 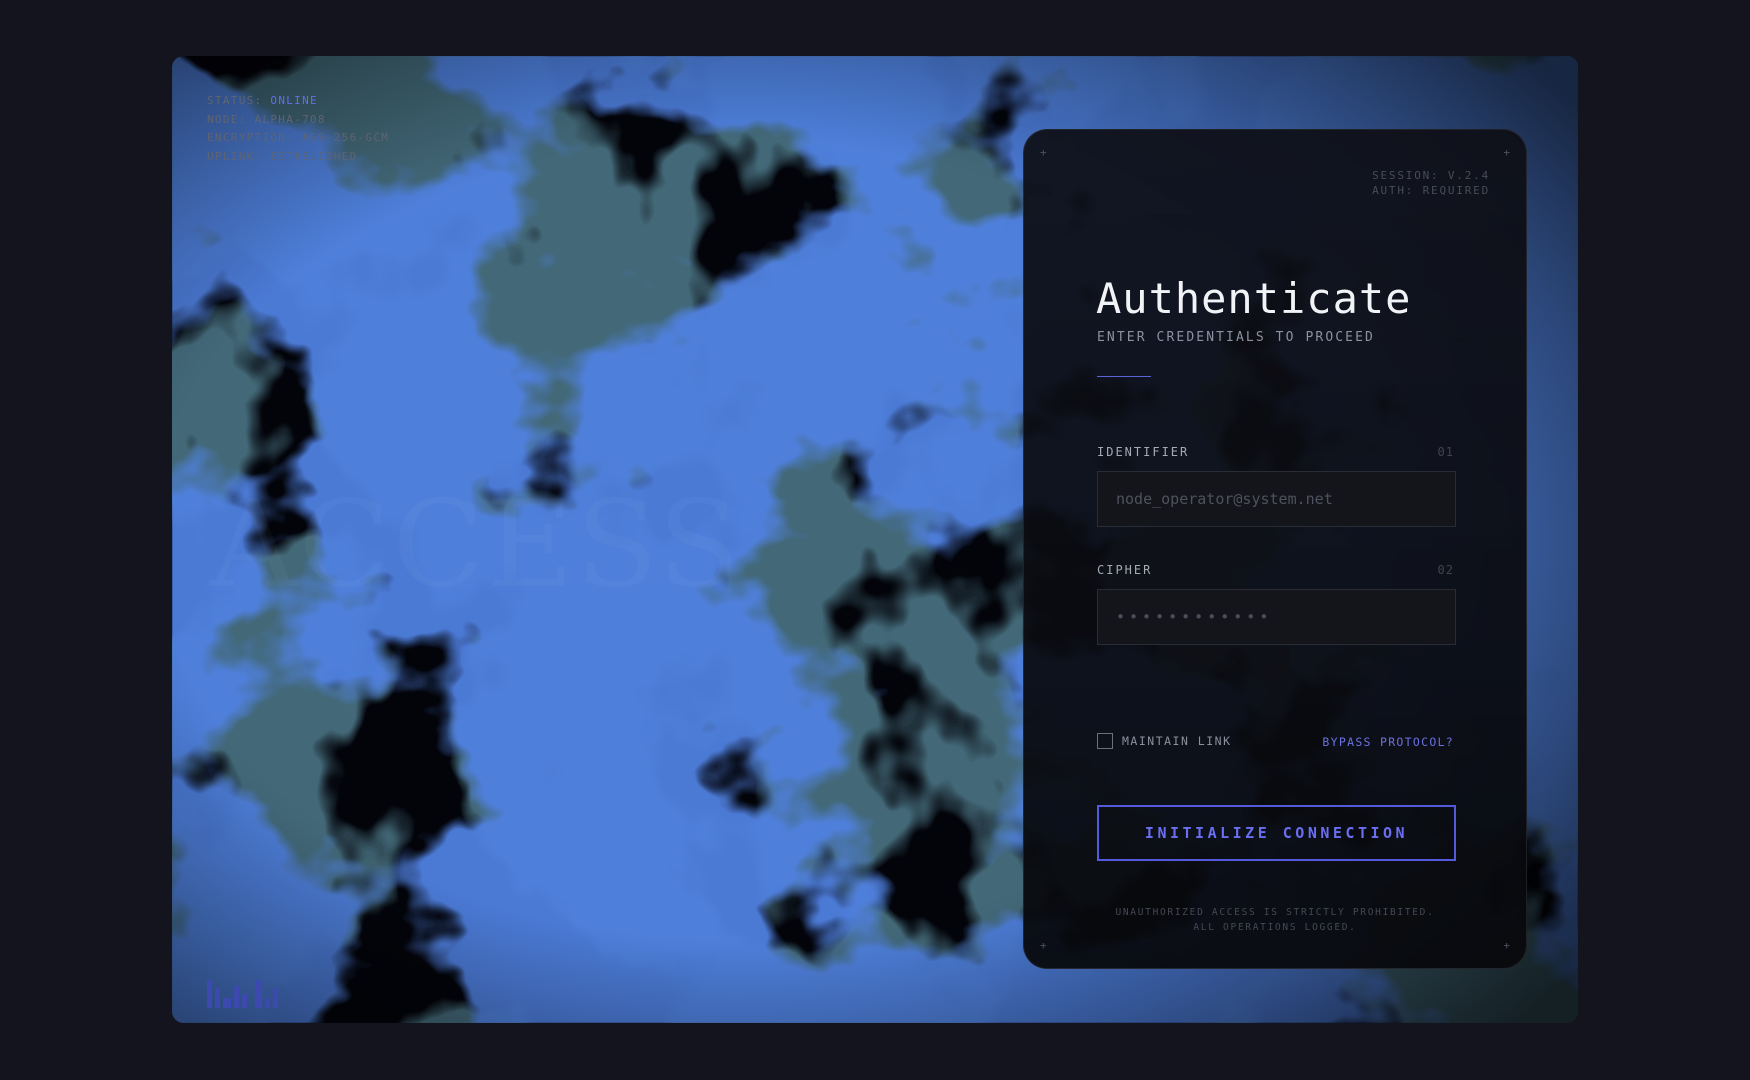 I want to click on identifier-number: 01, so click(x=1445, y=452).